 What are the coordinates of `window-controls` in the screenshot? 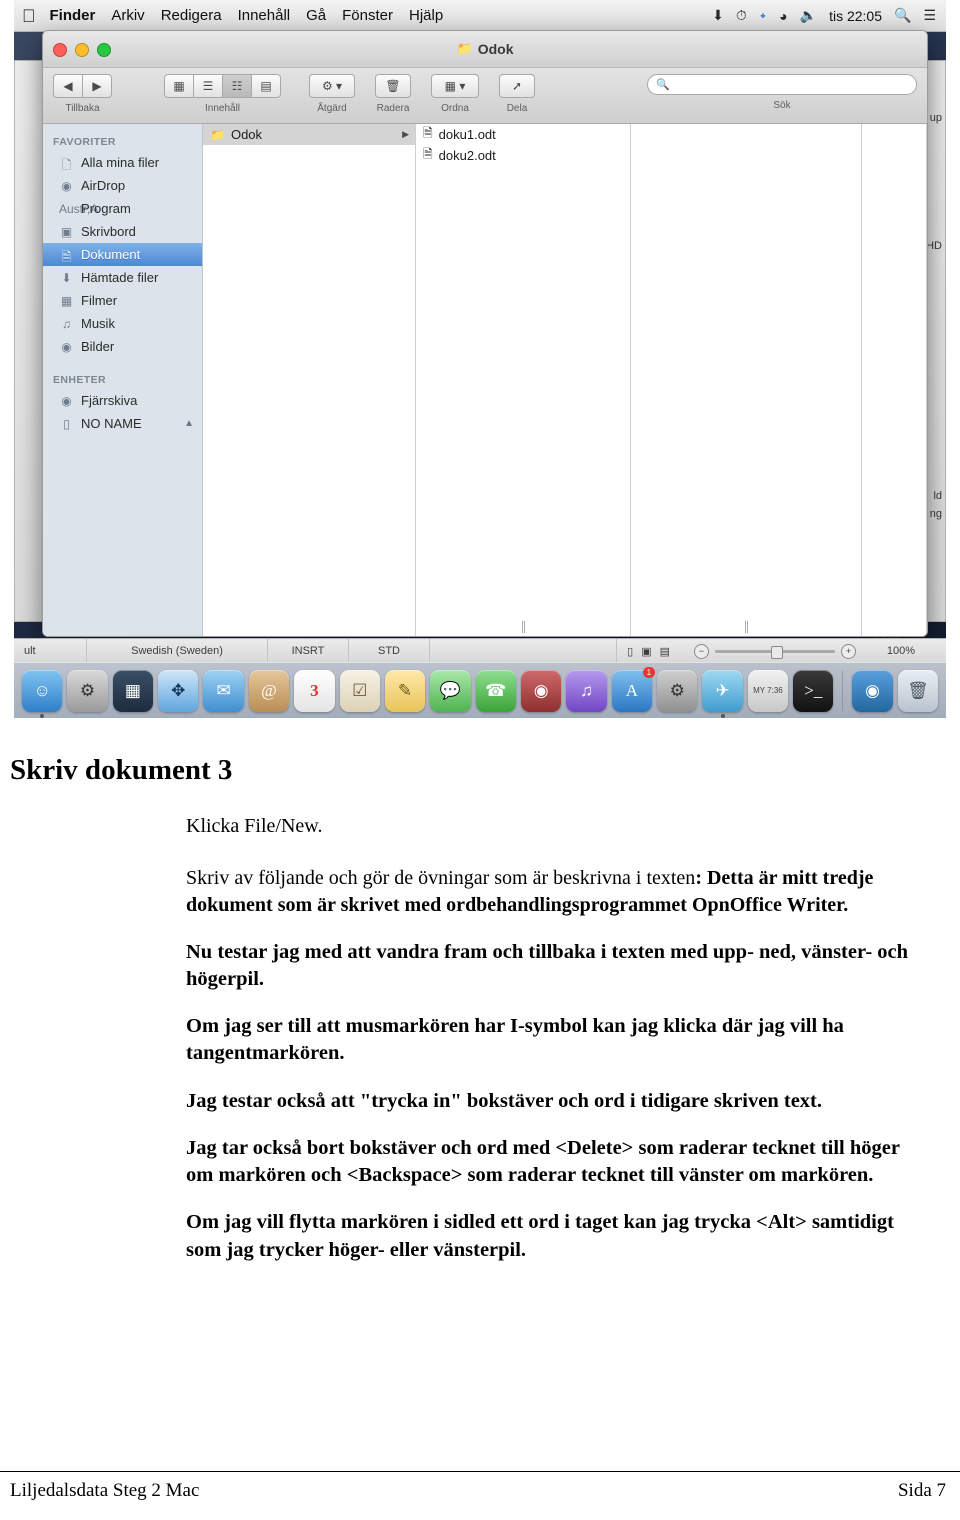 It's located at (82, 50).